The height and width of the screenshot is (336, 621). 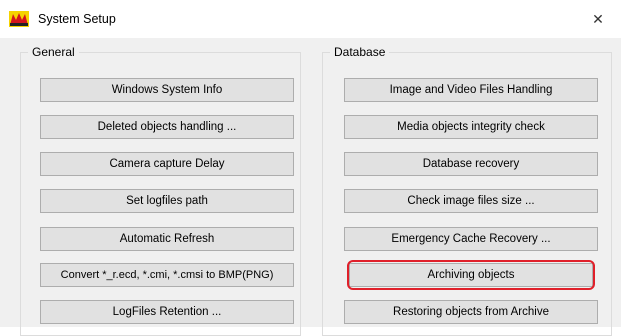 I want to click on app-logo-icon, so click(x=19, y=19).